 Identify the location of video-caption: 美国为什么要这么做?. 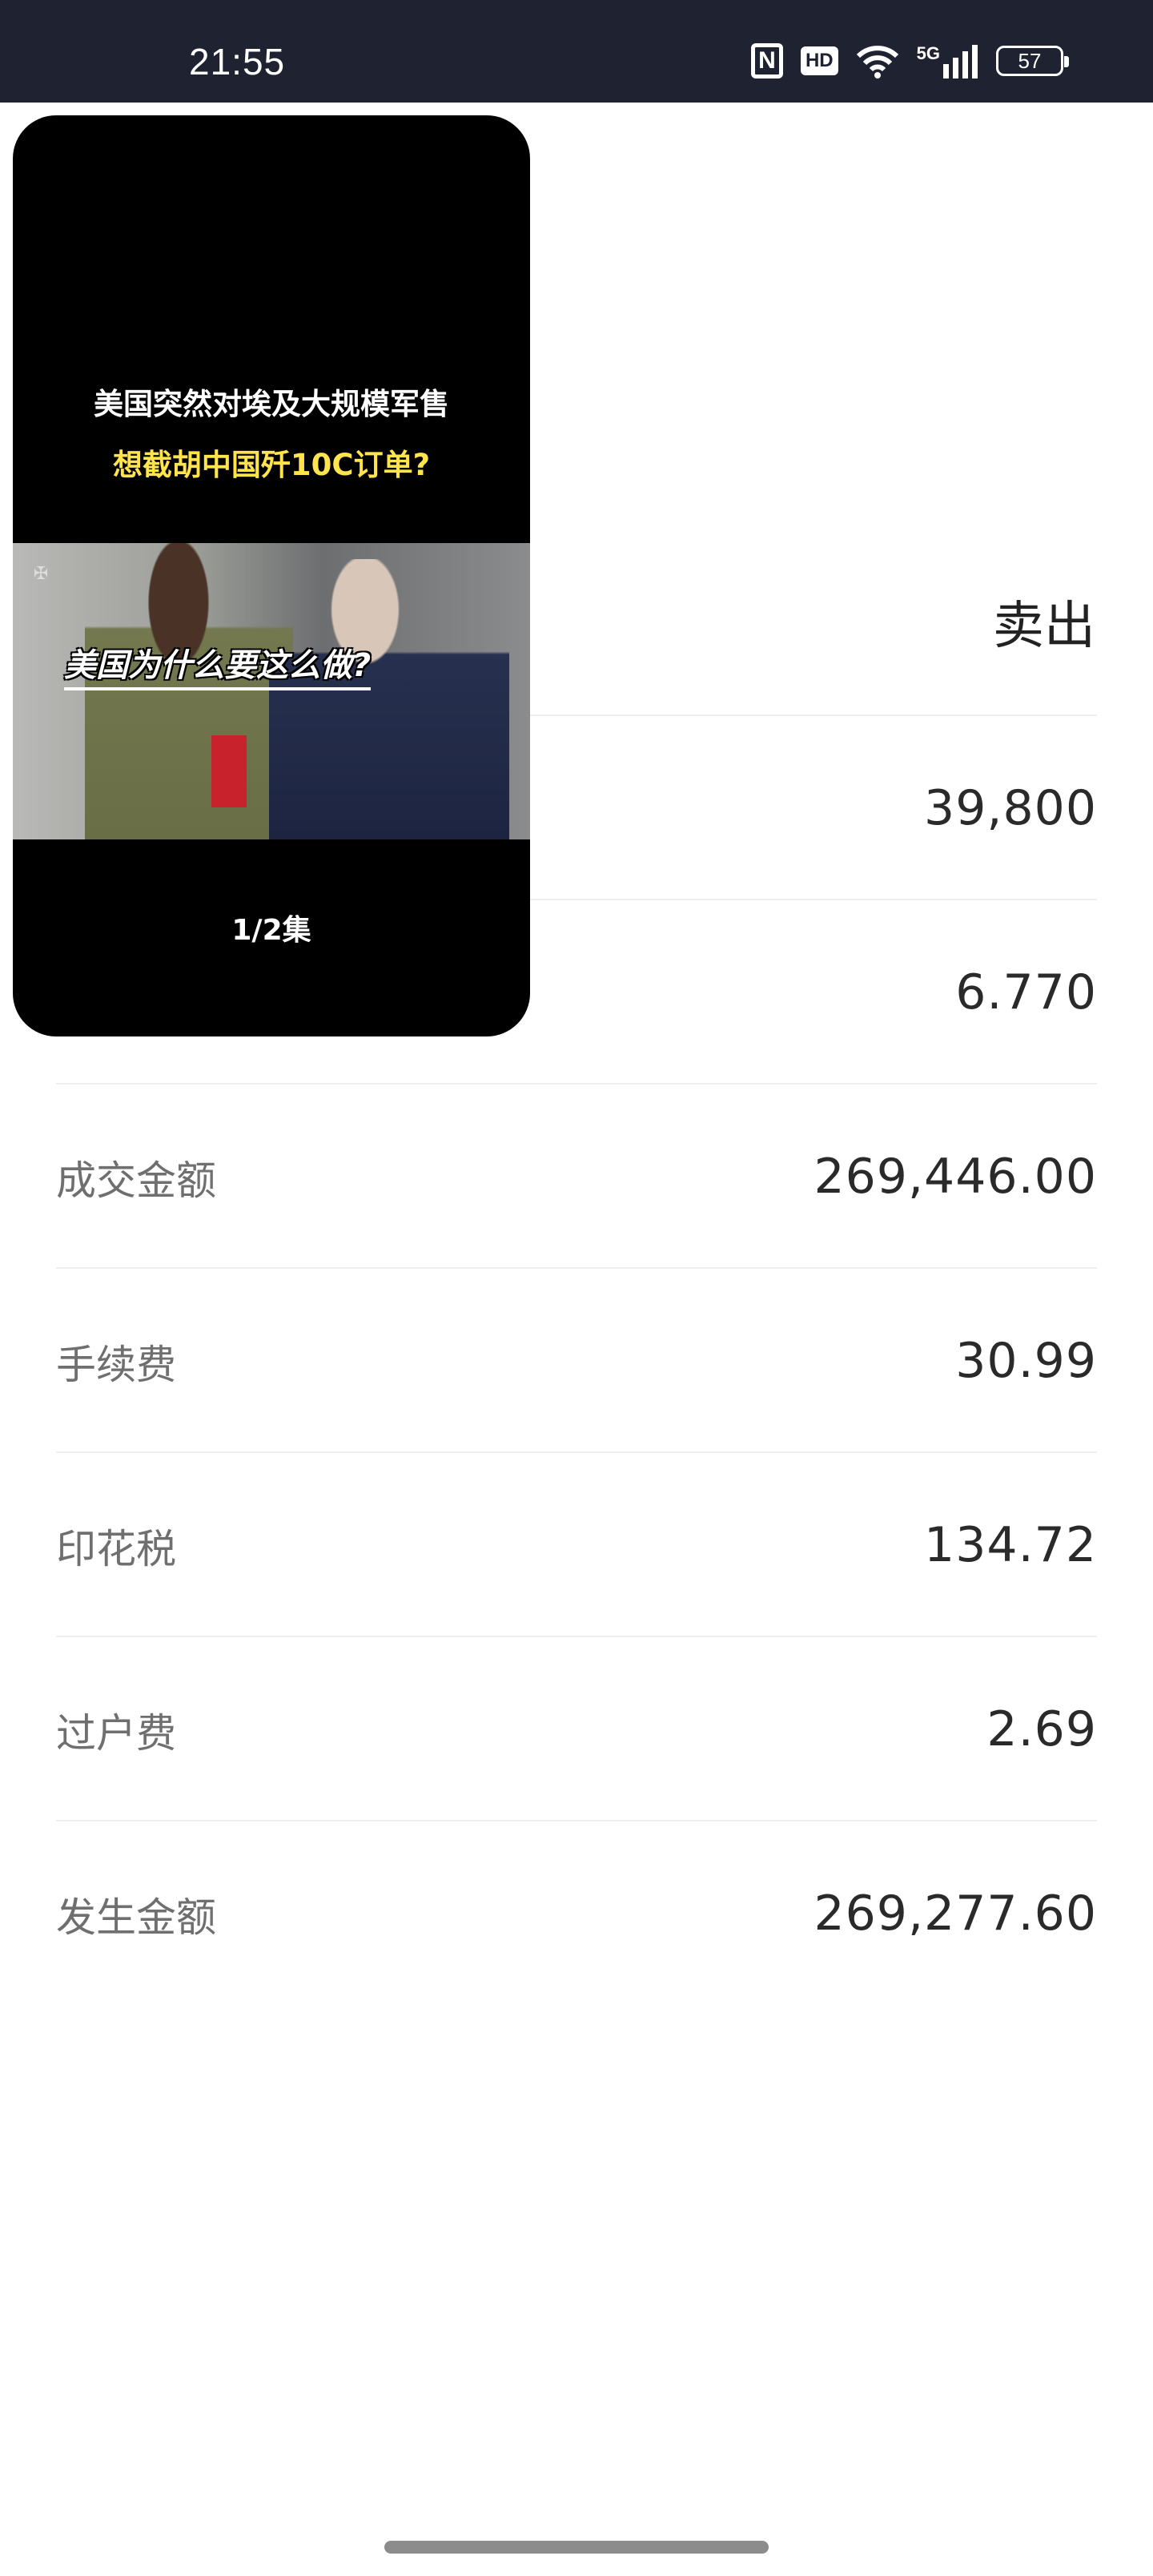
(218, 665).